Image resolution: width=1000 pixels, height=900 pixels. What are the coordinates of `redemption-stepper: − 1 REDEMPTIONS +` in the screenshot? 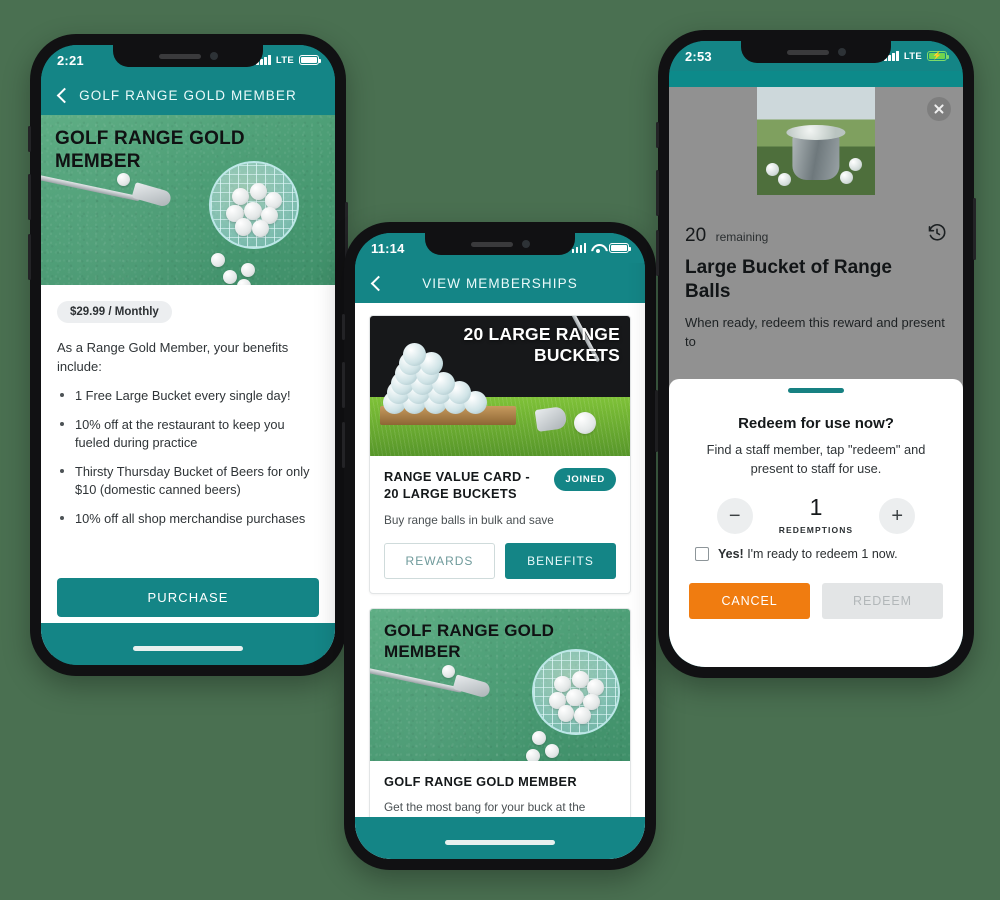 It's located at (816, 515).